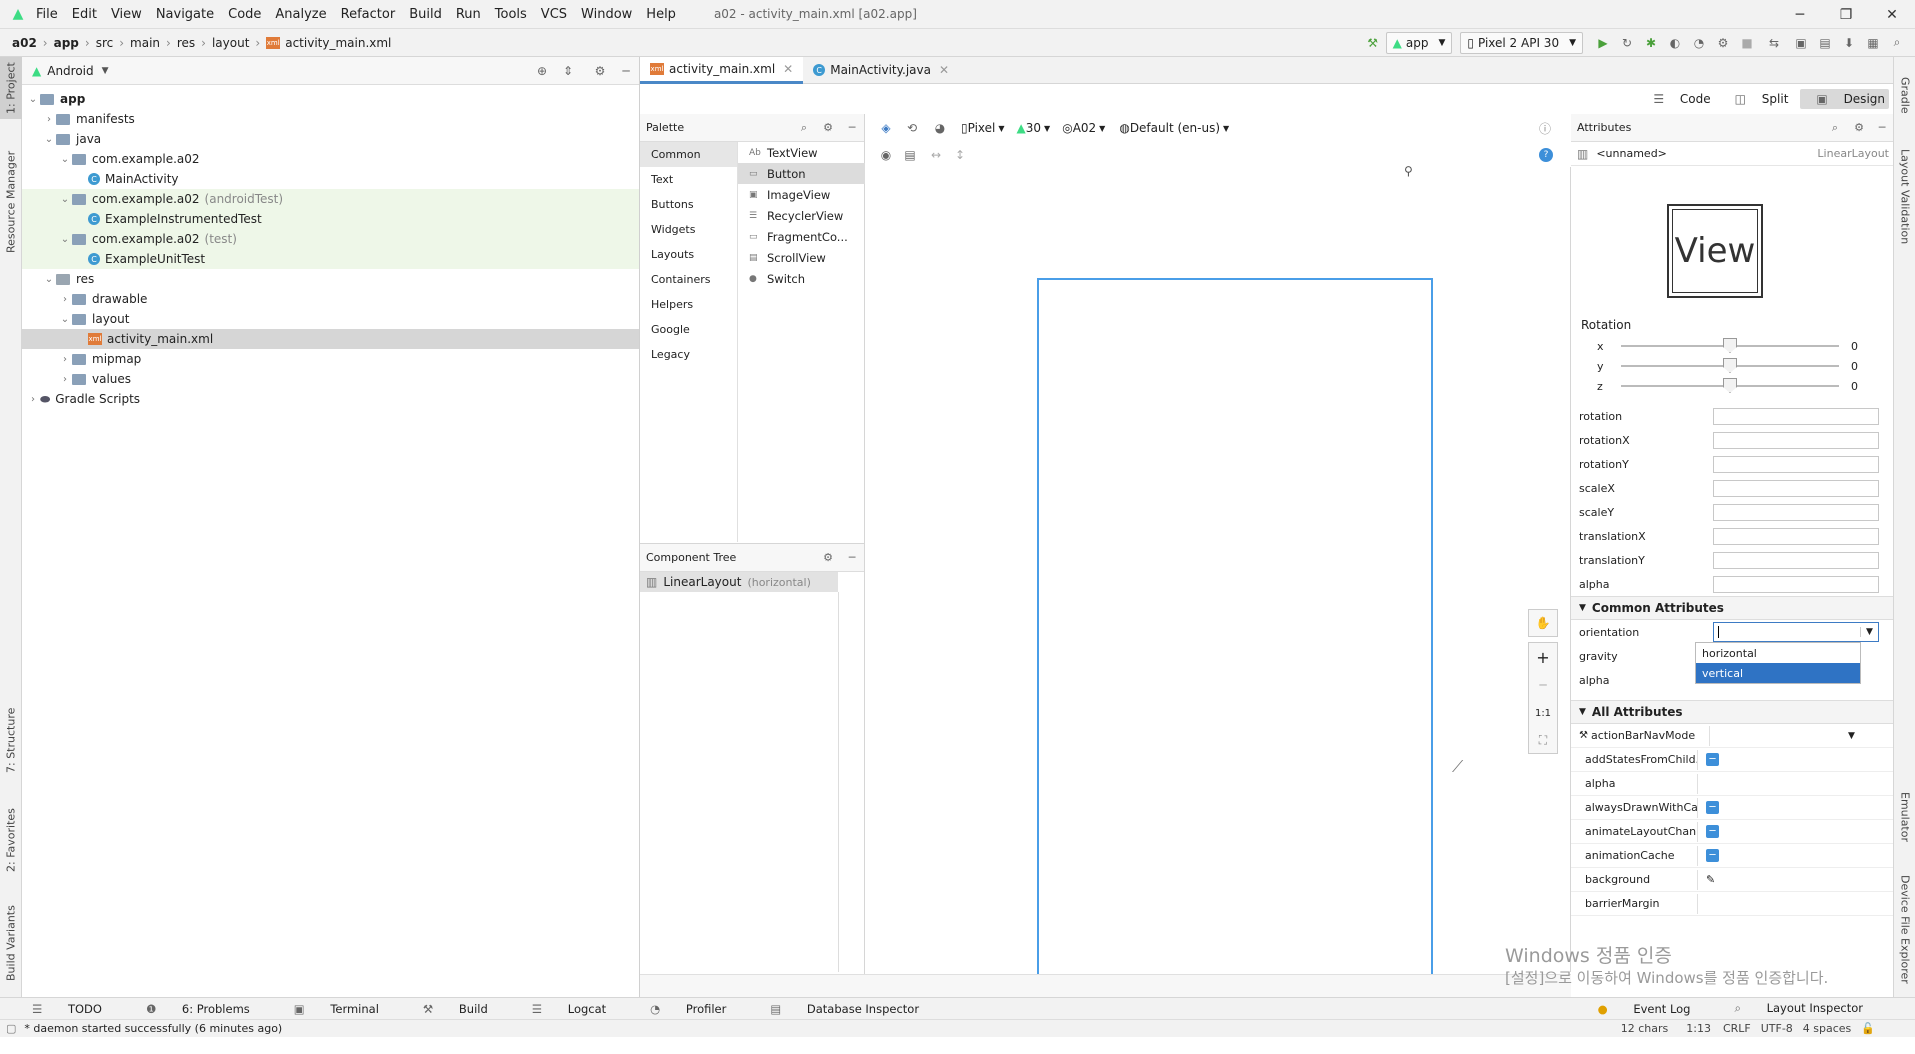  I want to click on vertical-resize-icon: ↕, so click(960, 155).